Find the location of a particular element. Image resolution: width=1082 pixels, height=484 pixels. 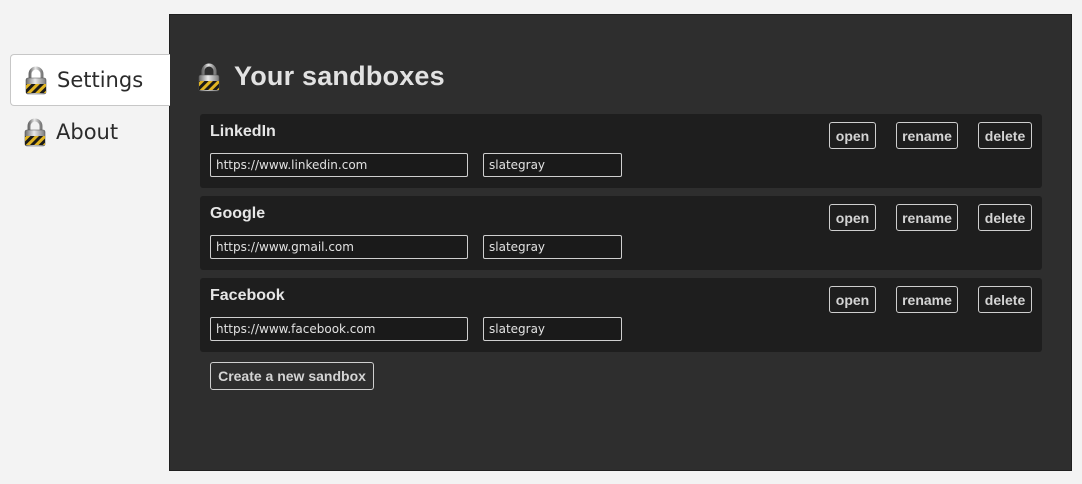

sandbox-name: Facebook is located at coordinates (247, 295).